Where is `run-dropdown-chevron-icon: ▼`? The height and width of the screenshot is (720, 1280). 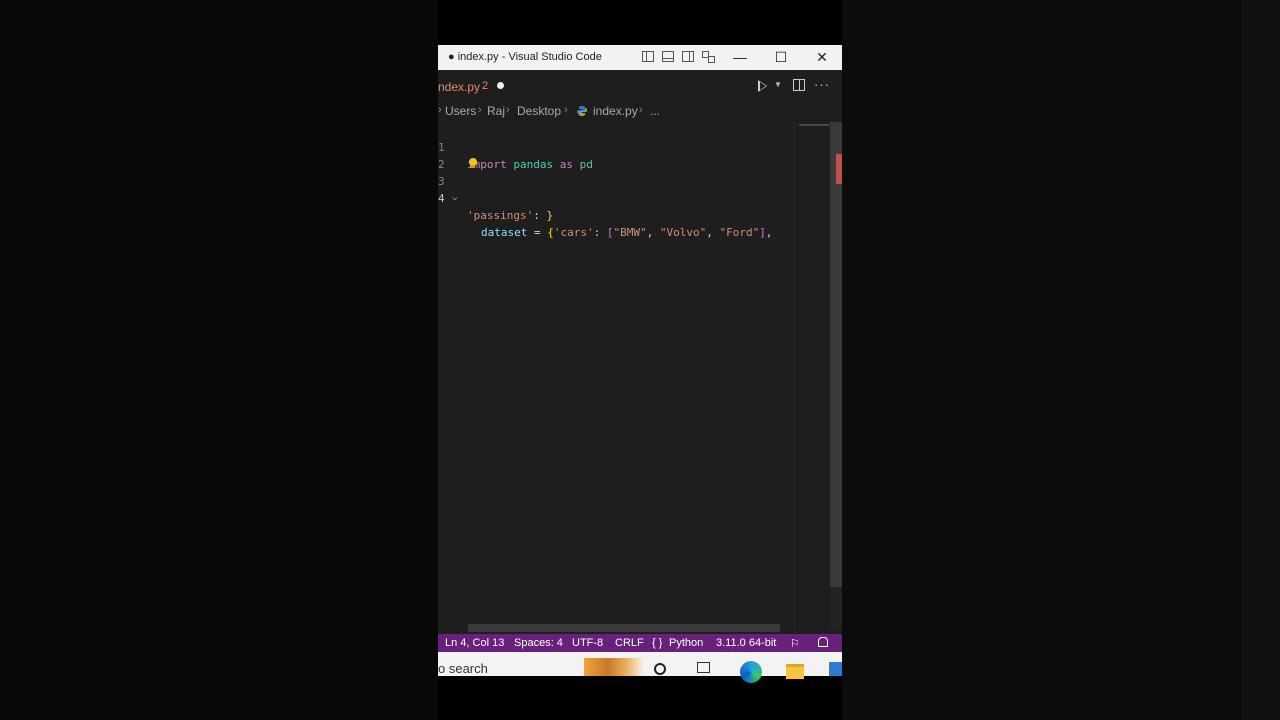 run-dropdown-chevron-icon: ▼ is located at coordinates (778, 84).